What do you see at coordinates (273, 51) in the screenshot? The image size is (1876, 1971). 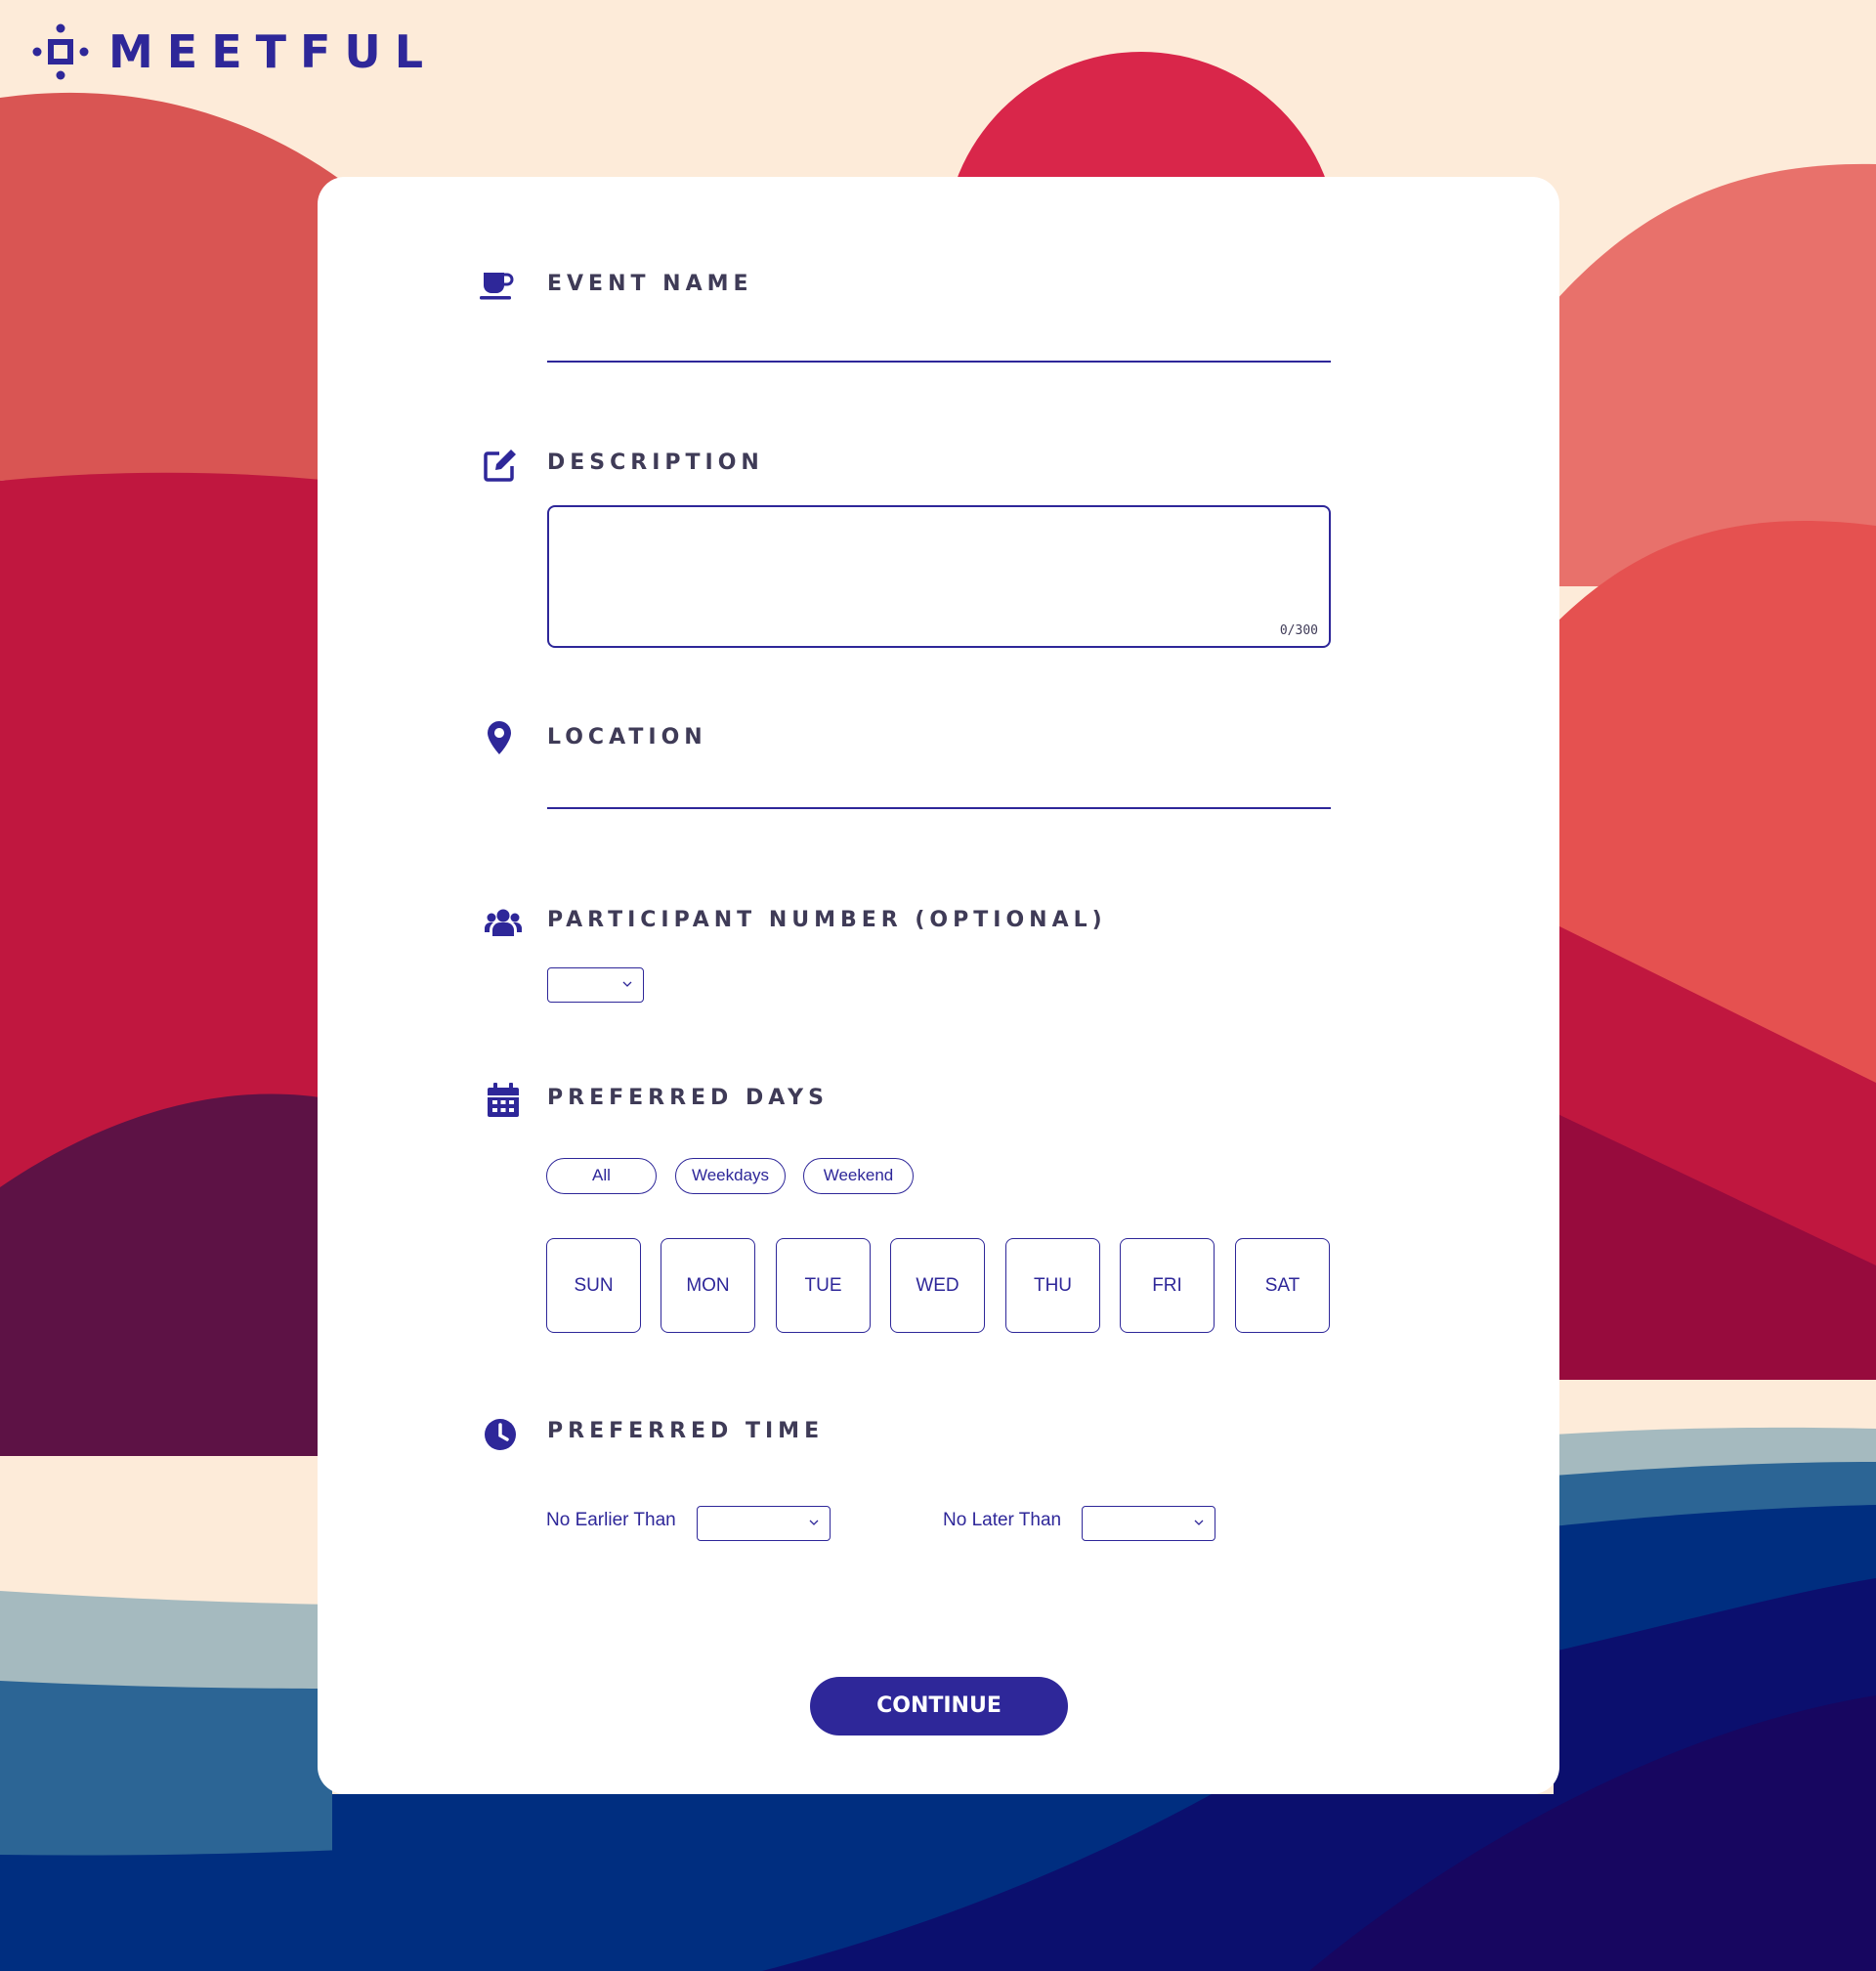 I see `brand-name: MEETFUL` at bounding box center [273, 51].